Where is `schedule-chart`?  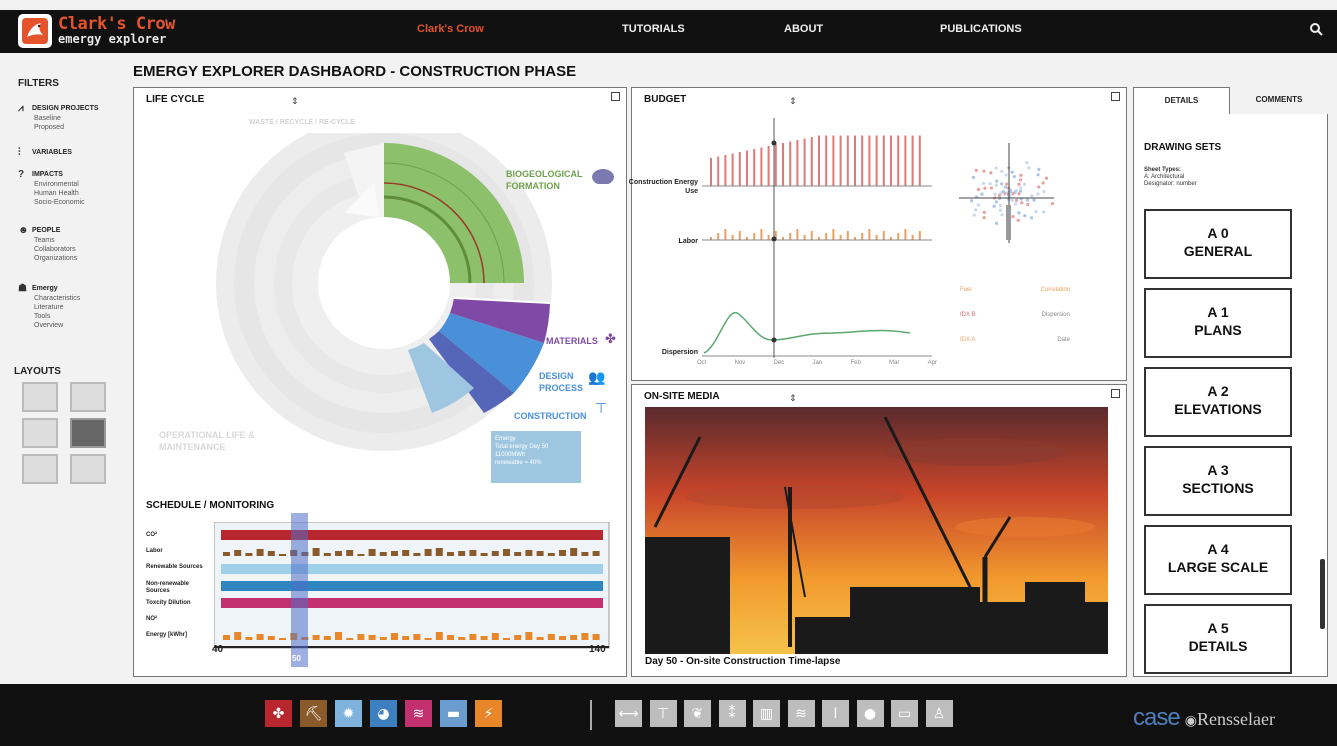 schedule-chart is located at coordinates (414, 587).